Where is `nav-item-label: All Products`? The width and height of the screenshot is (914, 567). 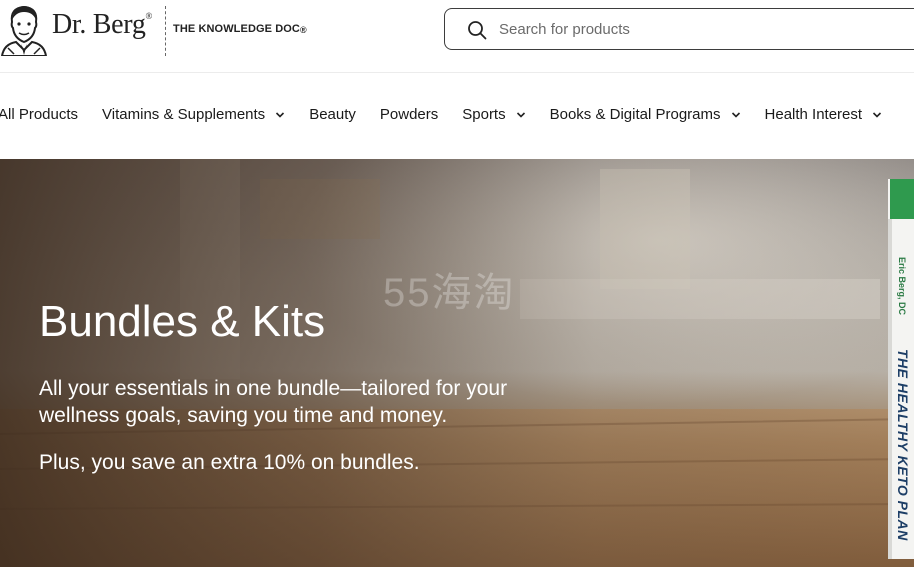 nav-item-label: All Products is located at coordinates (39, 114).